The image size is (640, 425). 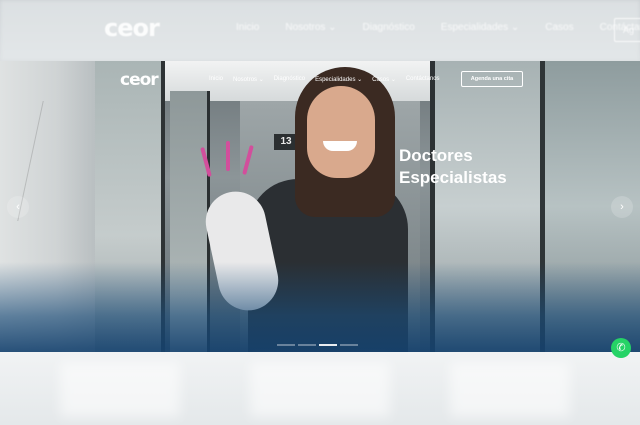 What do you see at coordinates (216, 79) in the screenshot?
I see `hero-nav-item-inicio: Inicio` at bounding box center [216, 79].